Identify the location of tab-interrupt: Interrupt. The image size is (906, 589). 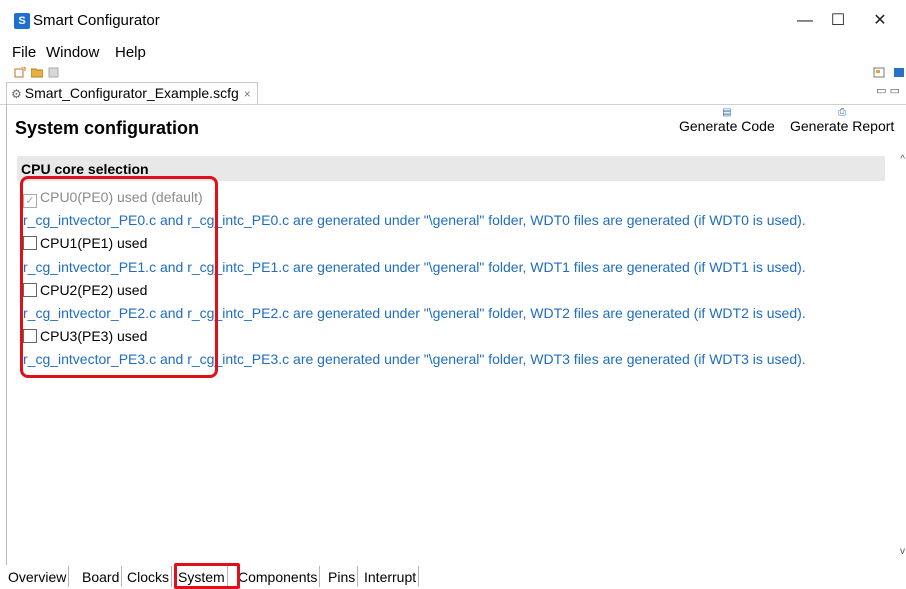
(391, 576).